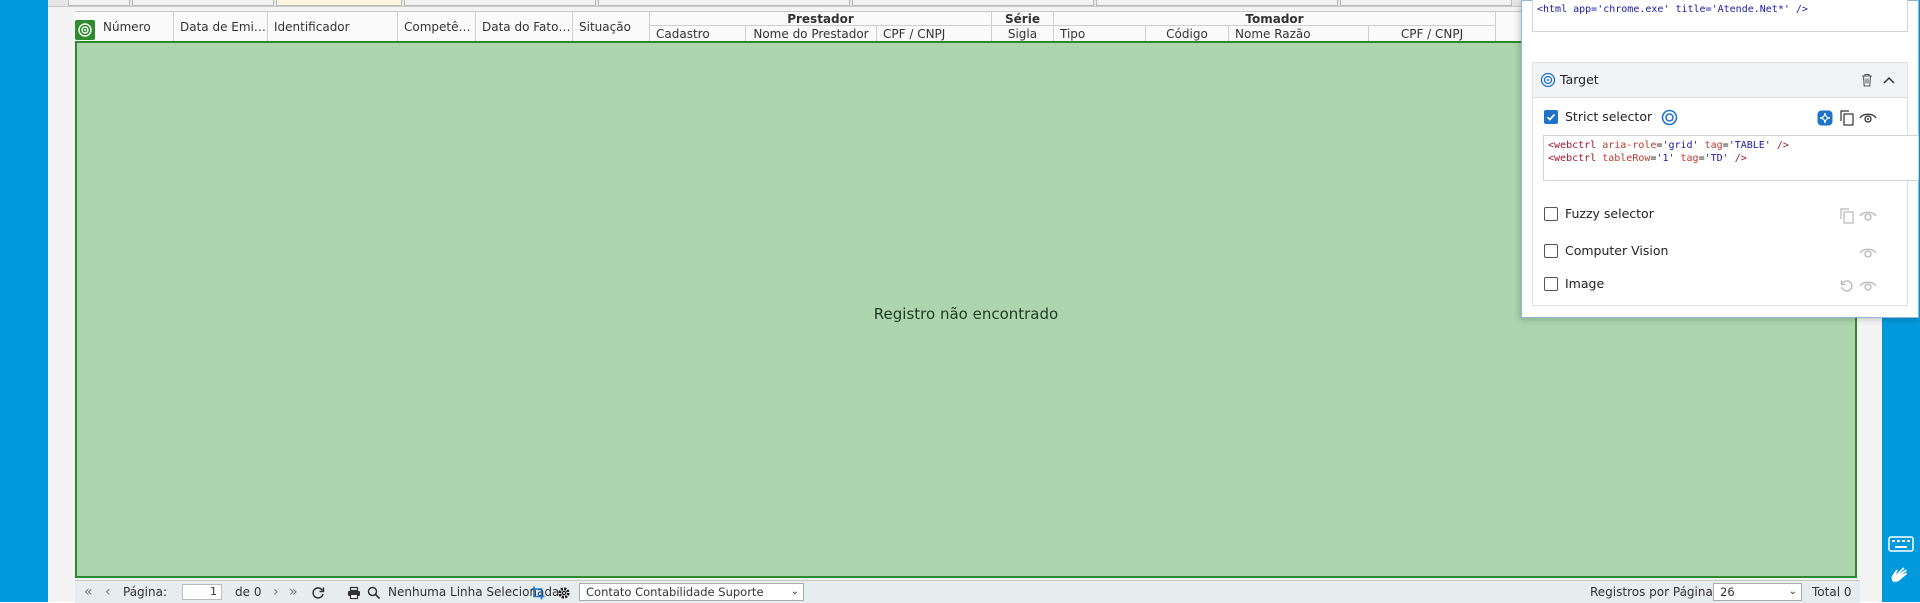  Describe the element at coordinates (333, 27) in the screenshot. I see `col-identificador: Identificador` at that location.